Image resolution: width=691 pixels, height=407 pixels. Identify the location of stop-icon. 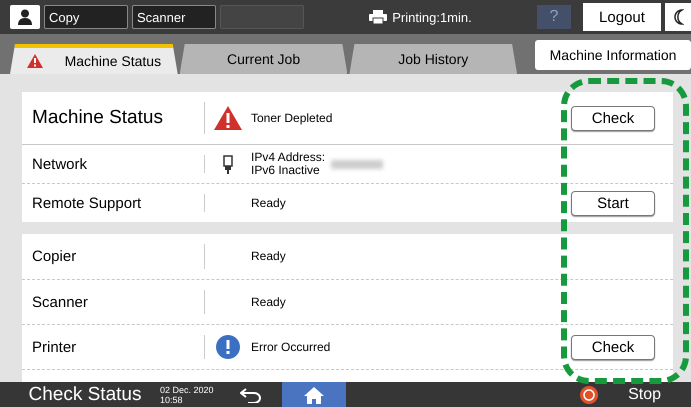
(589, 395).